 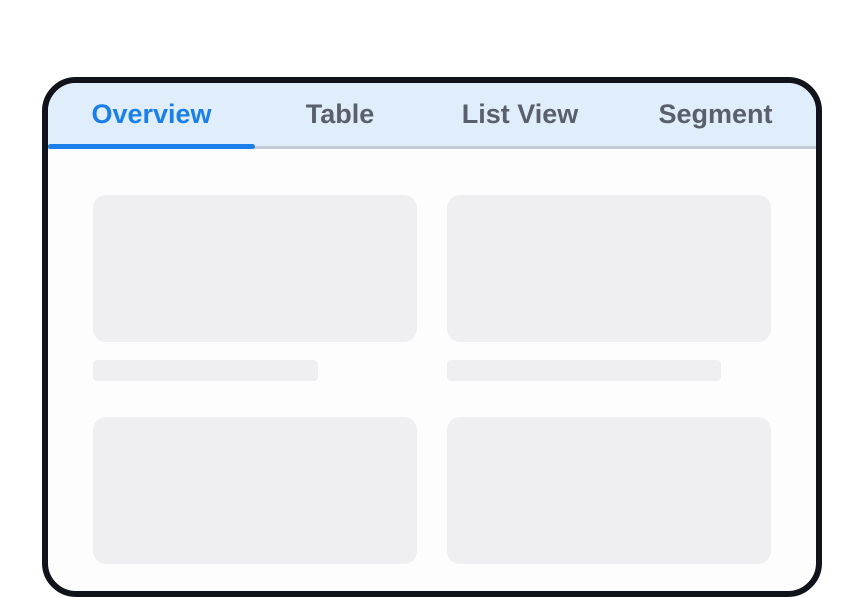 I want to click on tab-table: Table, so click(x=340, y=114).